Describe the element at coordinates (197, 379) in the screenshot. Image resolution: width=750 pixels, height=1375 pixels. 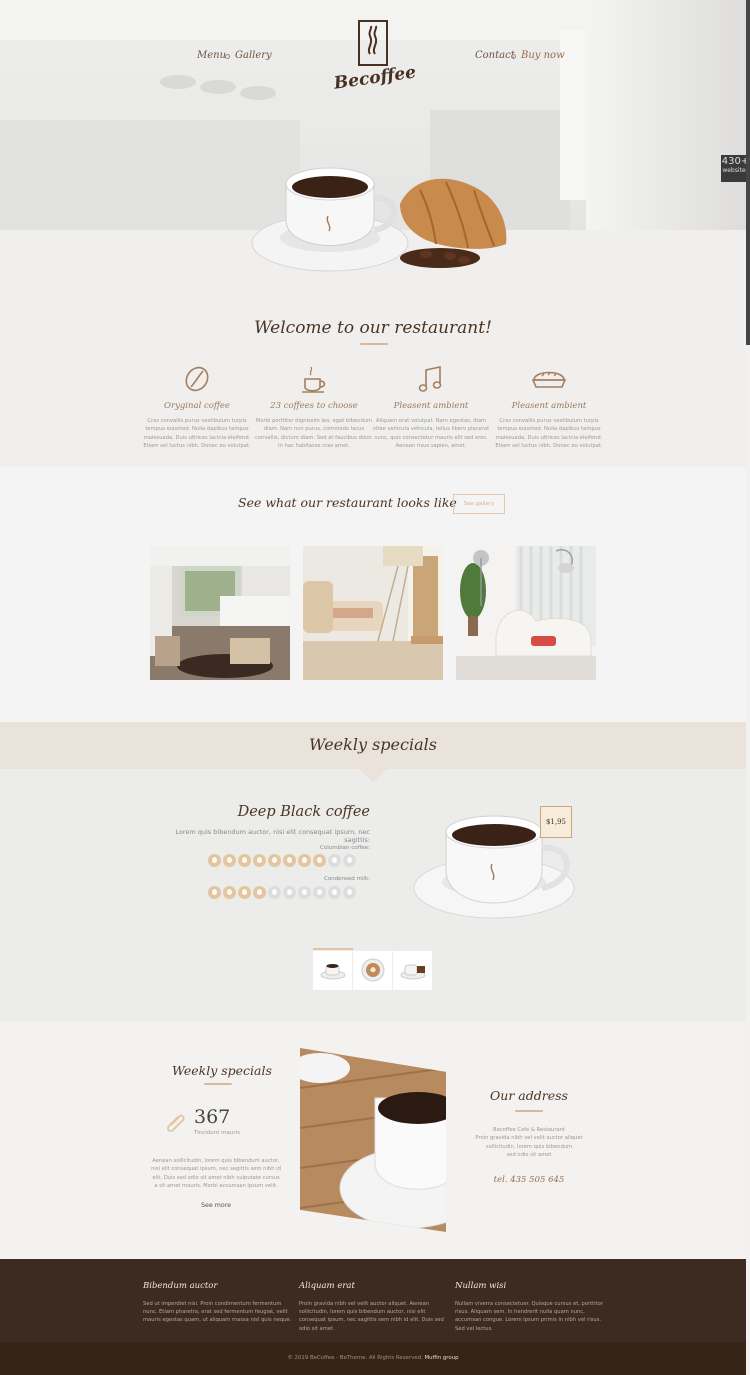
I see `coffee-bean-icon` at that location.